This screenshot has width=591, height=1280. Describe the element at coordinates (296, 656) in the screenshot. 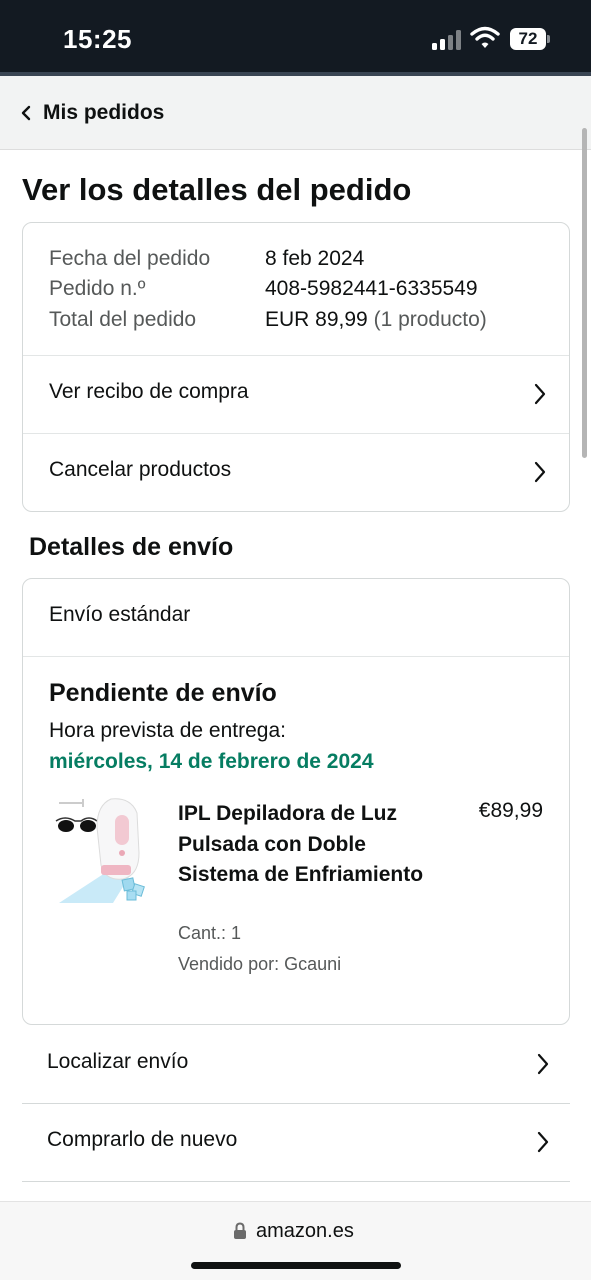

I see `divider` at that location.